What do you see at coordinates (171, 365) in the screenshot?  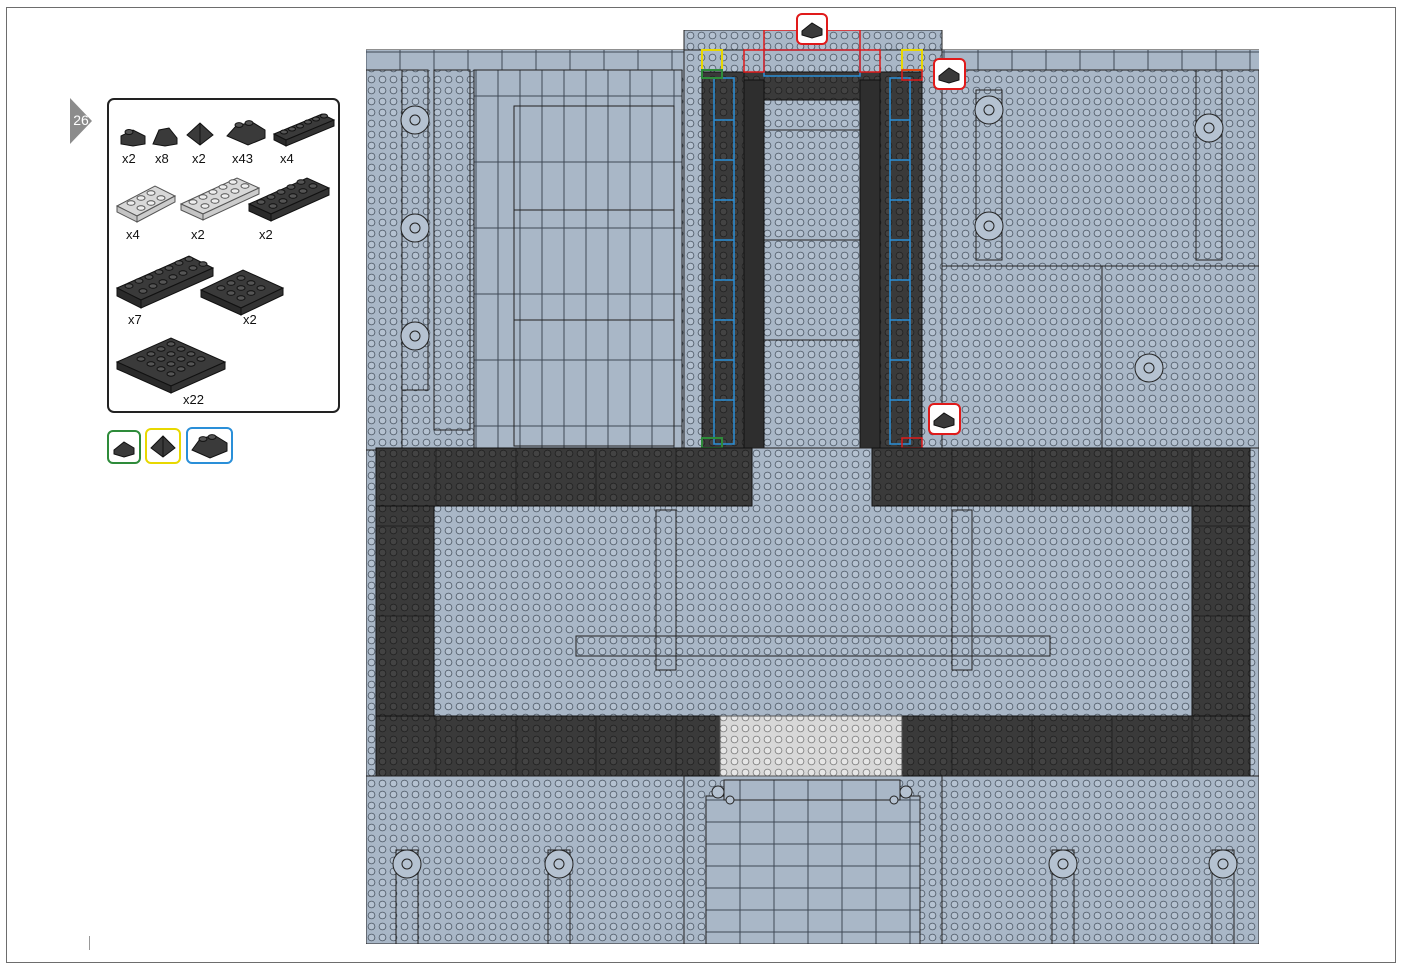 I see `dark-6x6-plate-icon` at bounding box center [171, 365].